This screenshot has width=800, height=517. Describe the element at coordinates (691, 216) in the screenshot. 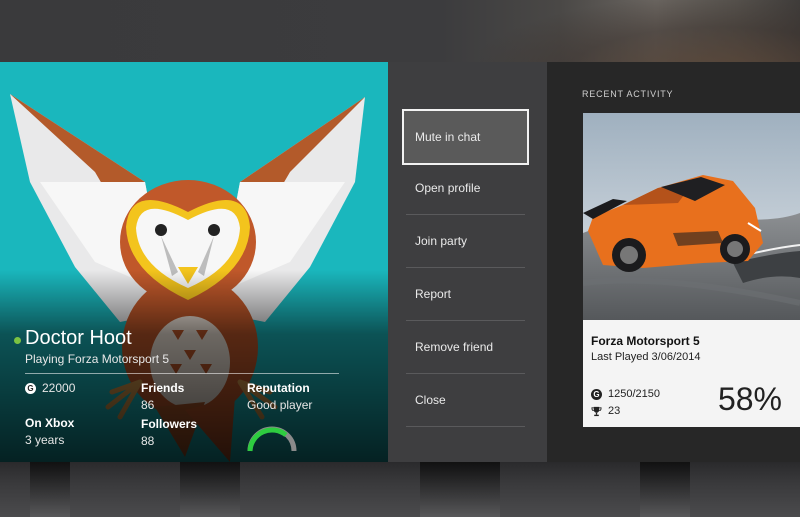

I see `game-box-art` at that location.